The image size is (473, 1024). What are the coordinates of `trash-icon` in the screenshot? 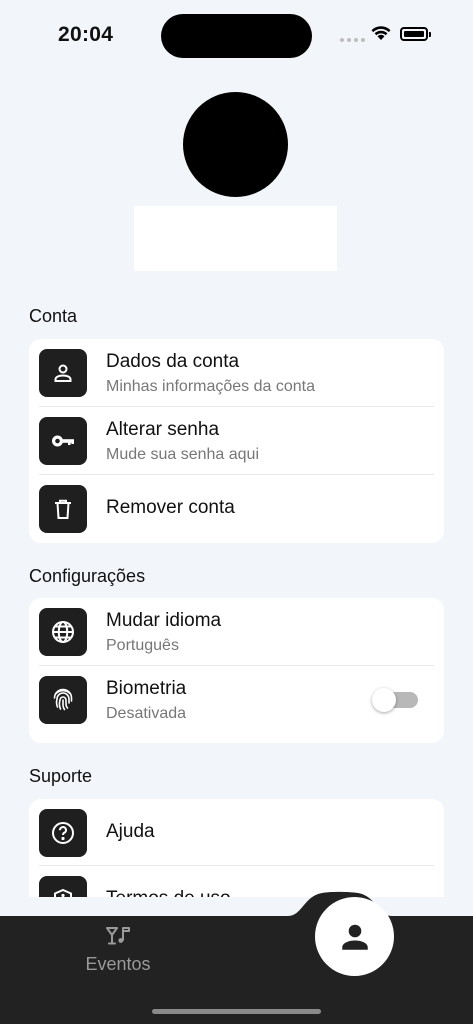 It's located at (63, 509).